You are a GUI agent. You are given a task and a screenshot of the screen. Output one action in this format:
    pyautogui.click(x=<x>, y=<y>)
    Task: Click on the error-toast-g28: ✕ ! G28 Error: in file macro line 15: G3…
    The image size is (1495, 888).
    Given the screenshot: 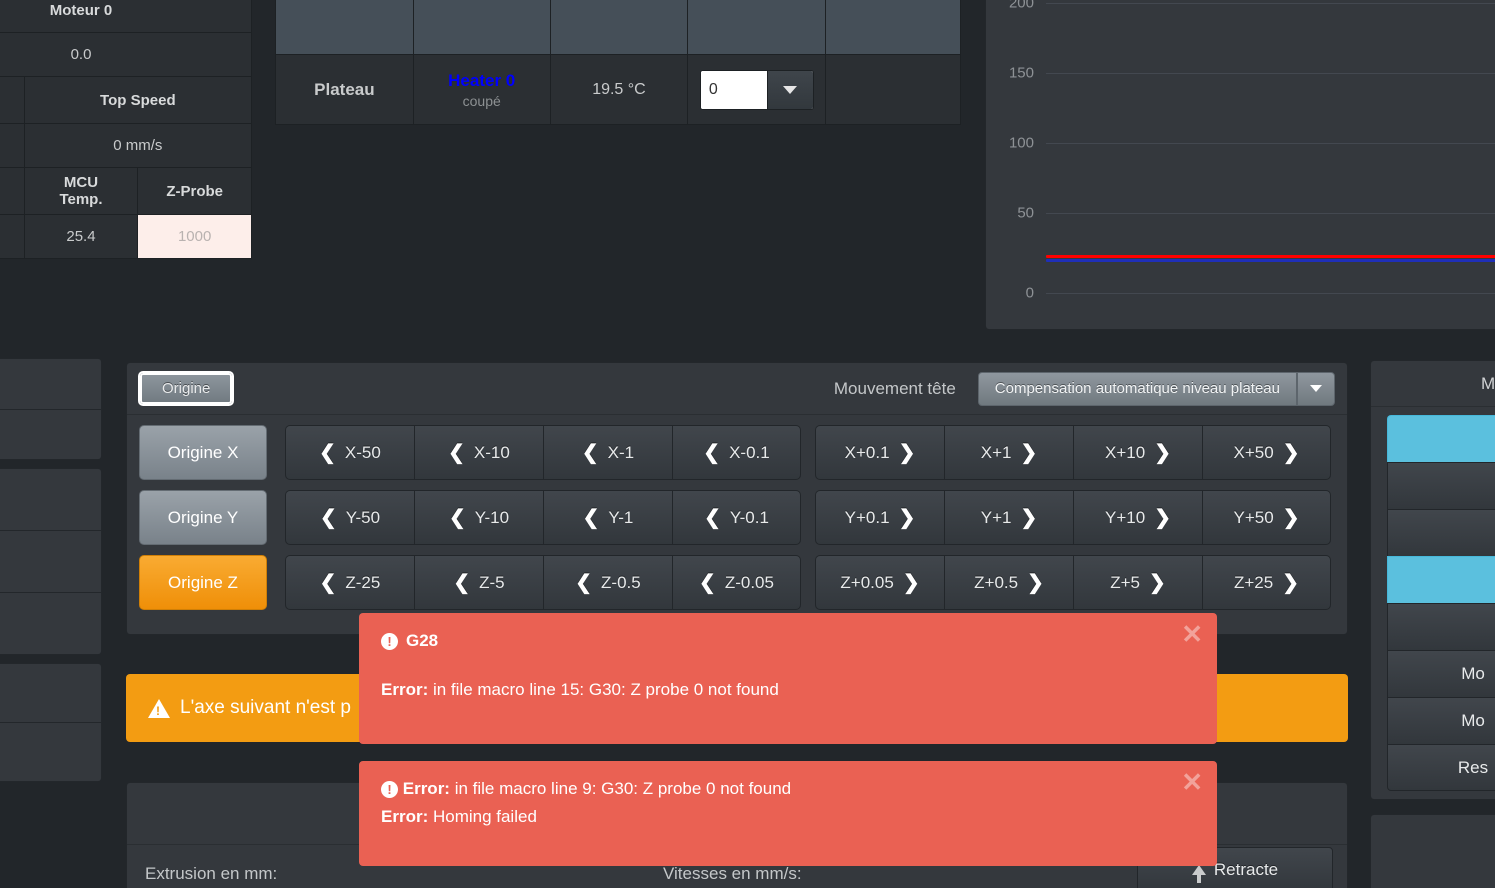 What is the action you would take?
    pyautogui.click(x=788, y=678)
    